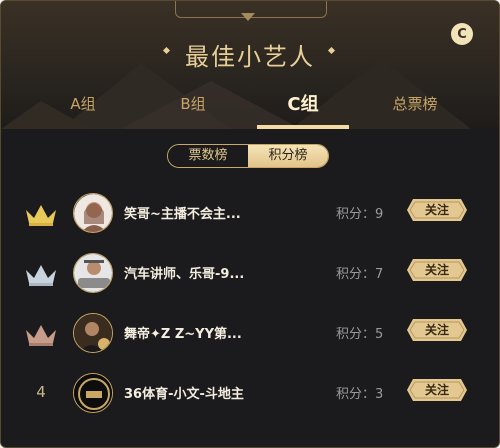 The width and height of the screenshot is (500, 448). I want to click on notch-arrow-icon, so click(248, 17).